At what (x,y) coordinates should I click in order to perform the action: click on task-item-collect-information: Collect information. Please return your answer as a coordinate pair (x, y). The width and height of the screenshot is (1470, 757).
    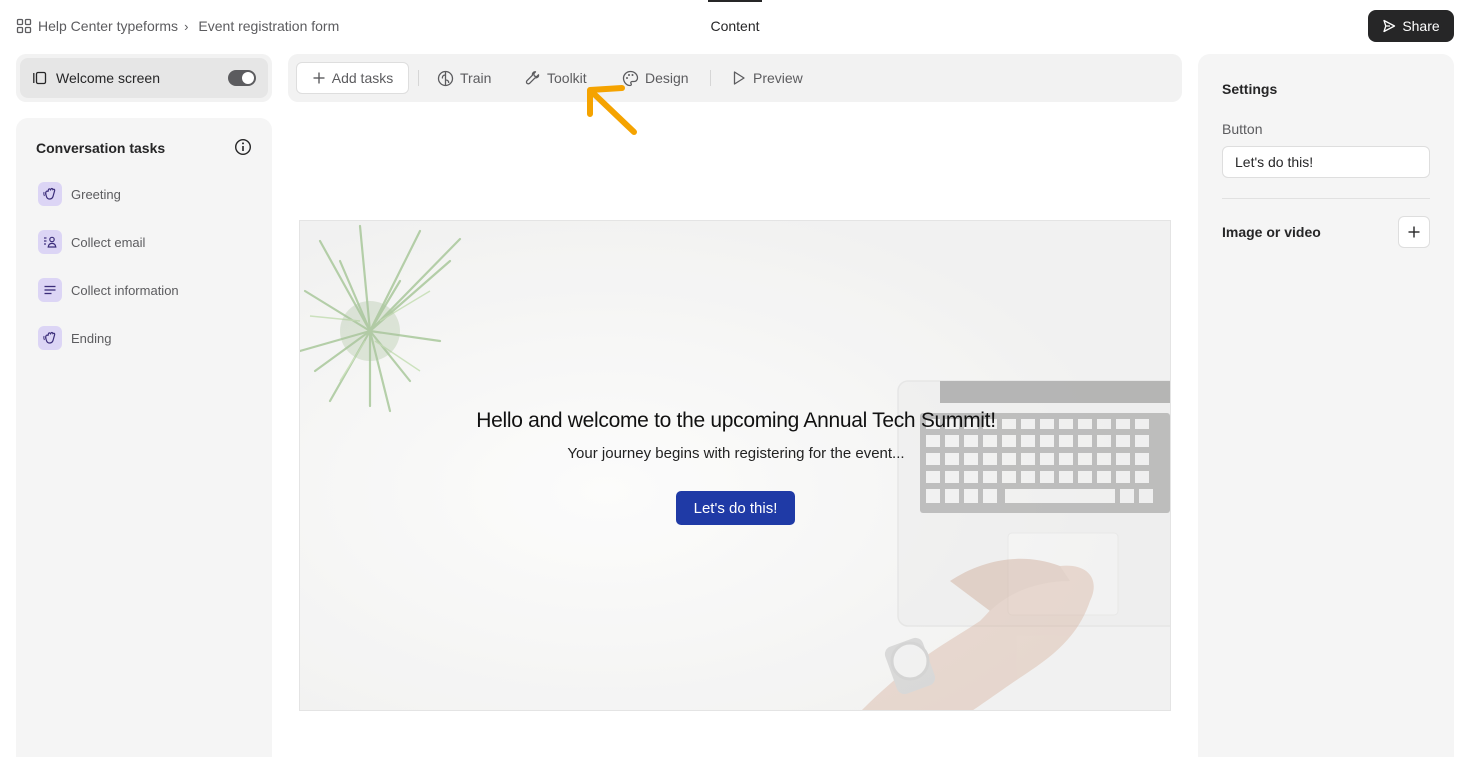
    Looking at the image, I should click on (108, 290).